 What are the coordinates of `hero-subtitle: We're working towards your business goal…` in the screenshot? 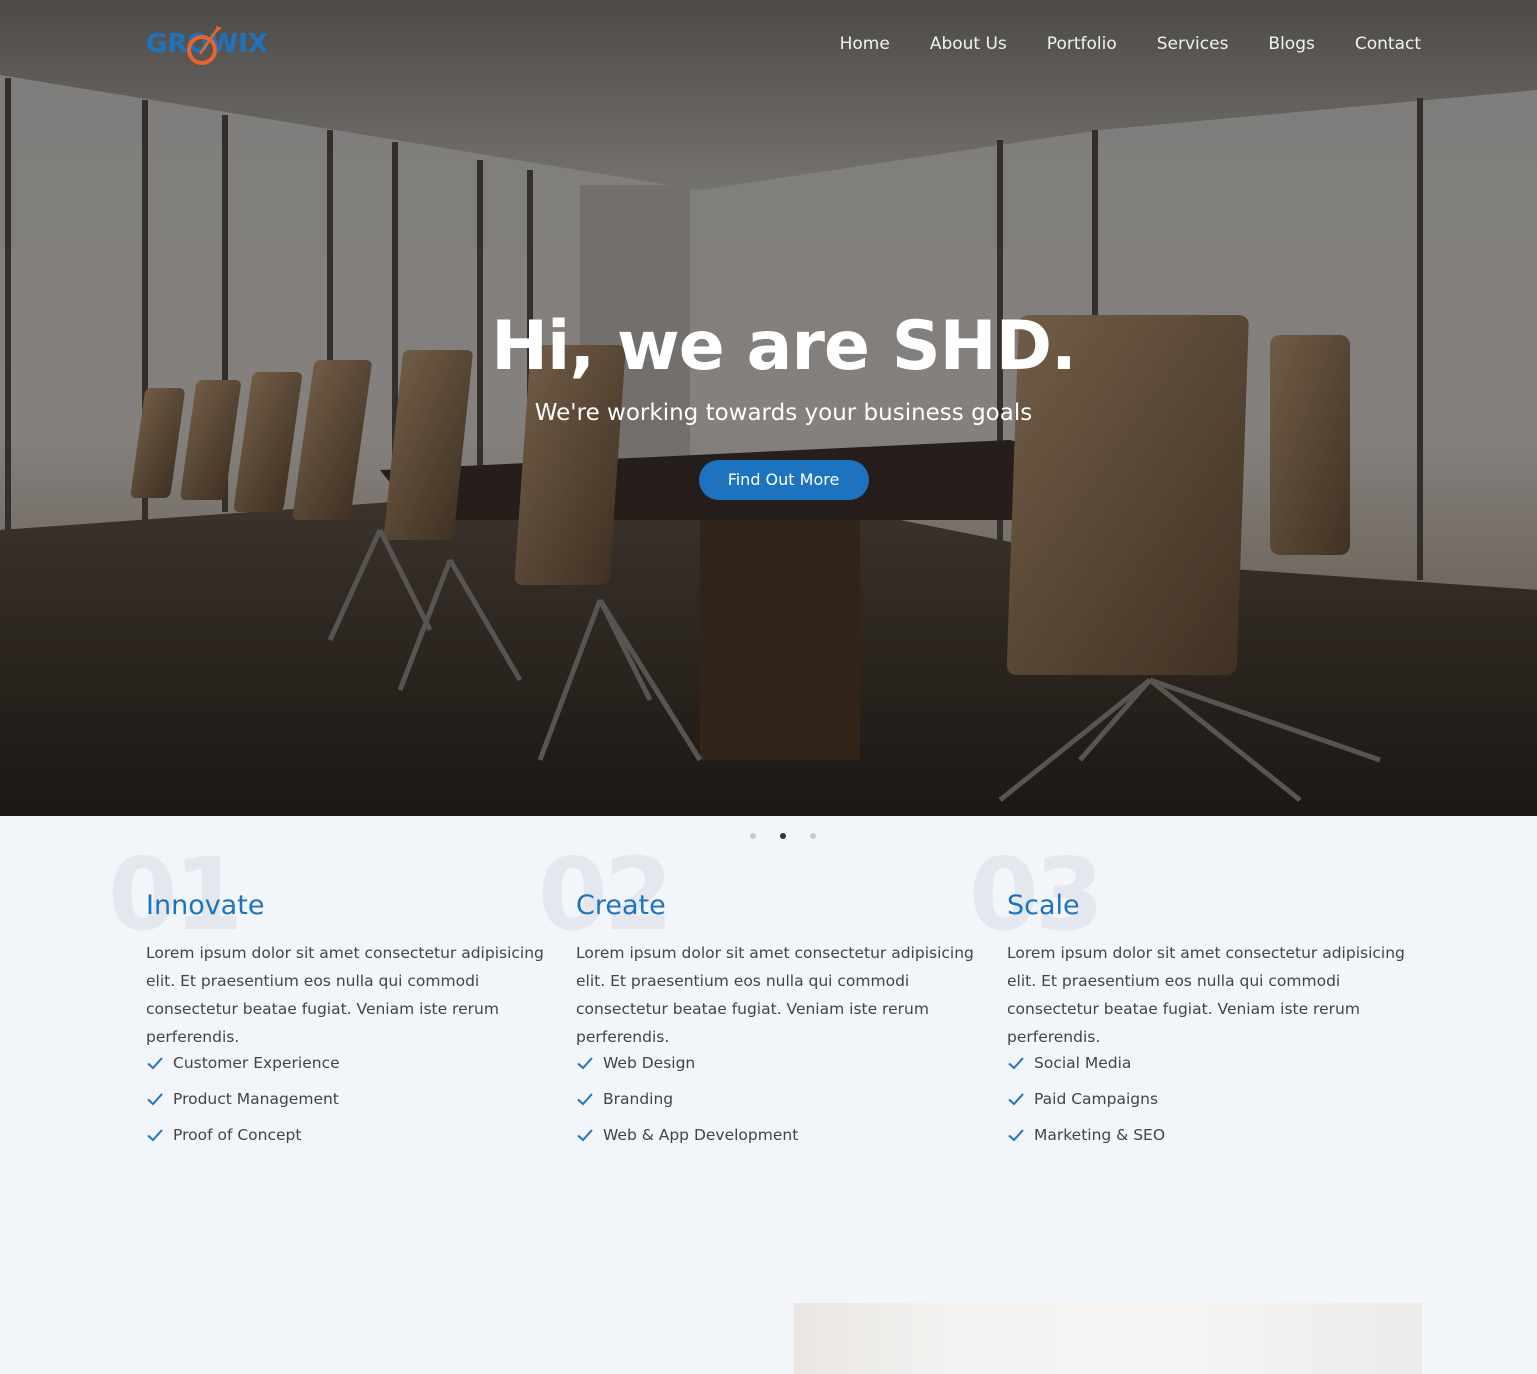 It's located at (783, 413).